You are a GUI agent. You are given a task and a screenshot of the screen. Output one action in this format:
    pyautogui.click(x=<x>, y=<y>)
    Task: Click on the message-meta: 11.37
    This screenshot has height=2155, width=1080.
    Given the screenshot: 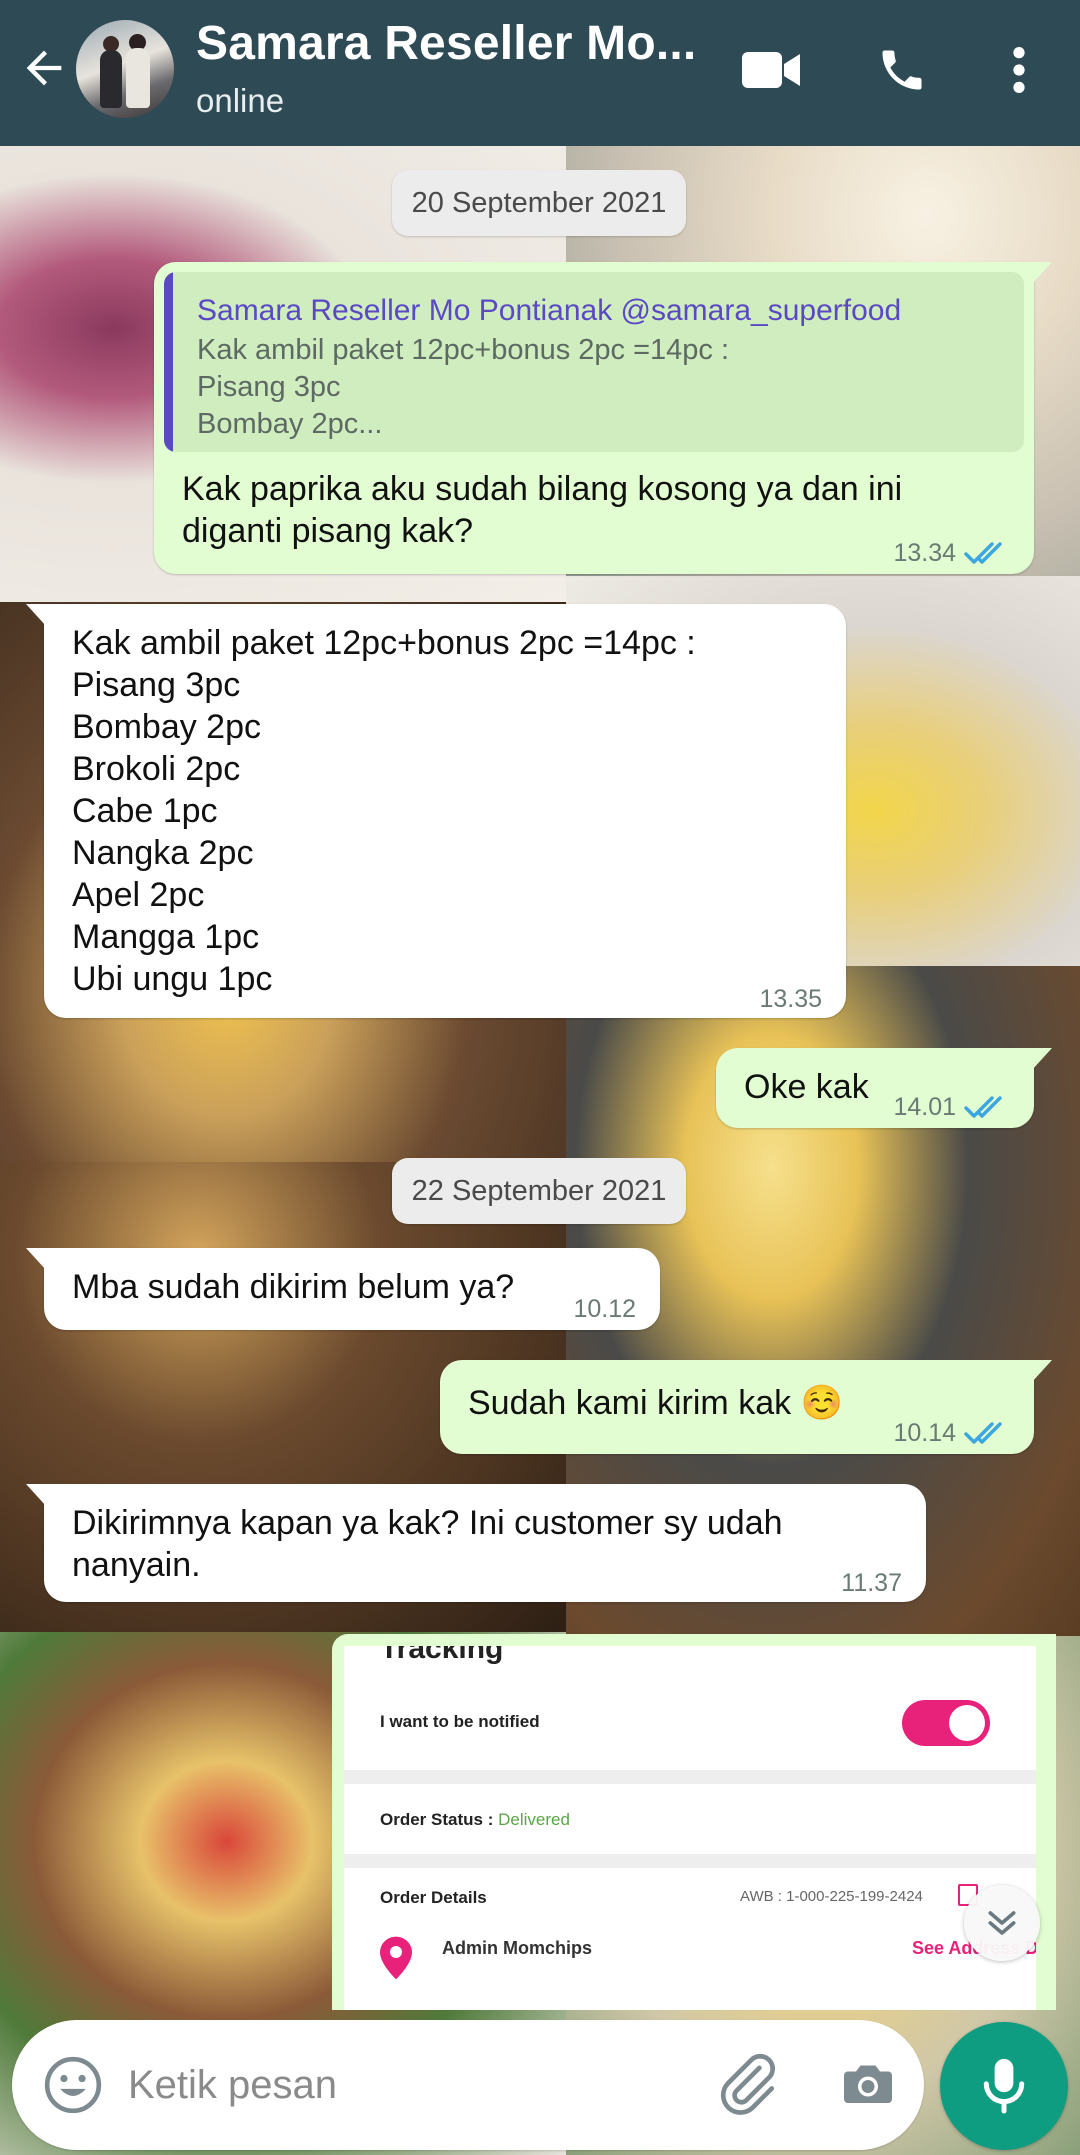 What is the action you would take?
    pyautogui.click(x=871, y=1583)
    